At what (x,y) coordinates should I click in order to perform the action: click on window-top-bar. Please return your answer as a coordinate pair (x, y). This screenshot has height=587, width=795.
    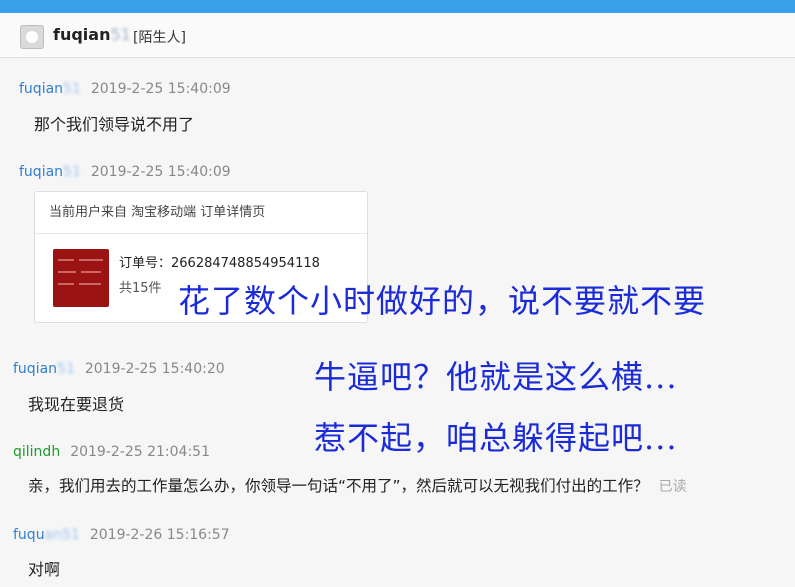
    Looking at the image, I should click on (397, 6).